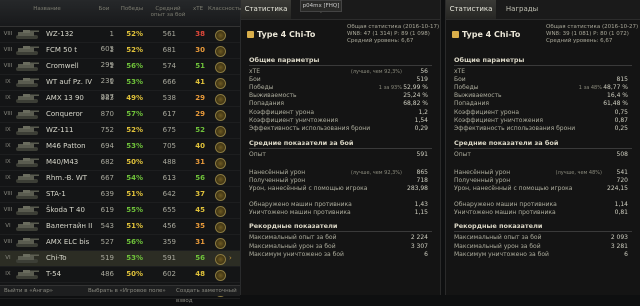 Image resolution: width=640 pixels, height=306 pixels. Describe the element at coordinates (200, 242) in the screenshot. I see `vehicle-xte: 31` at that location.